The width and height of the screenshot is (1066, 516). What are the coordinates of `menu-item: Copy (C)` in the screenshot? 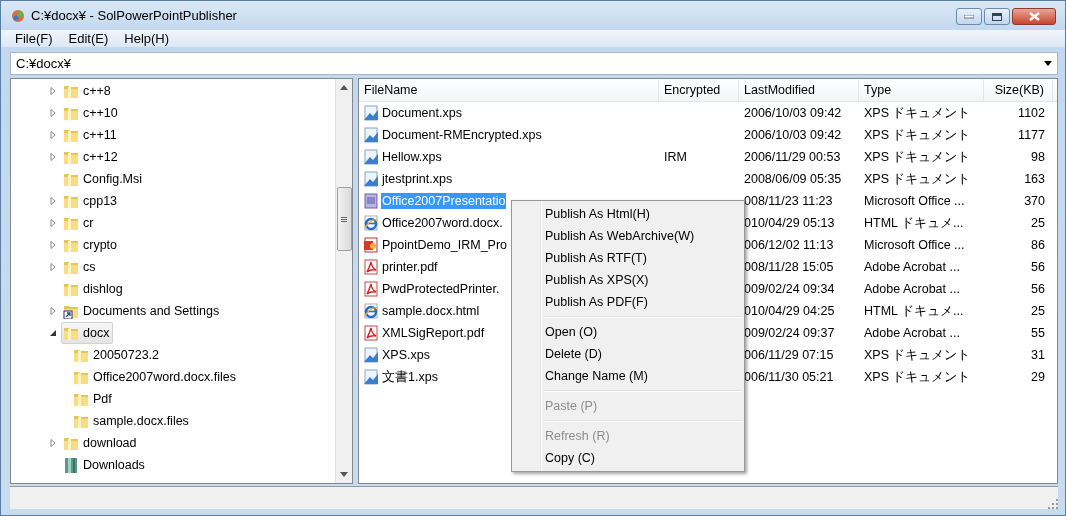 It's located at (628, 458).